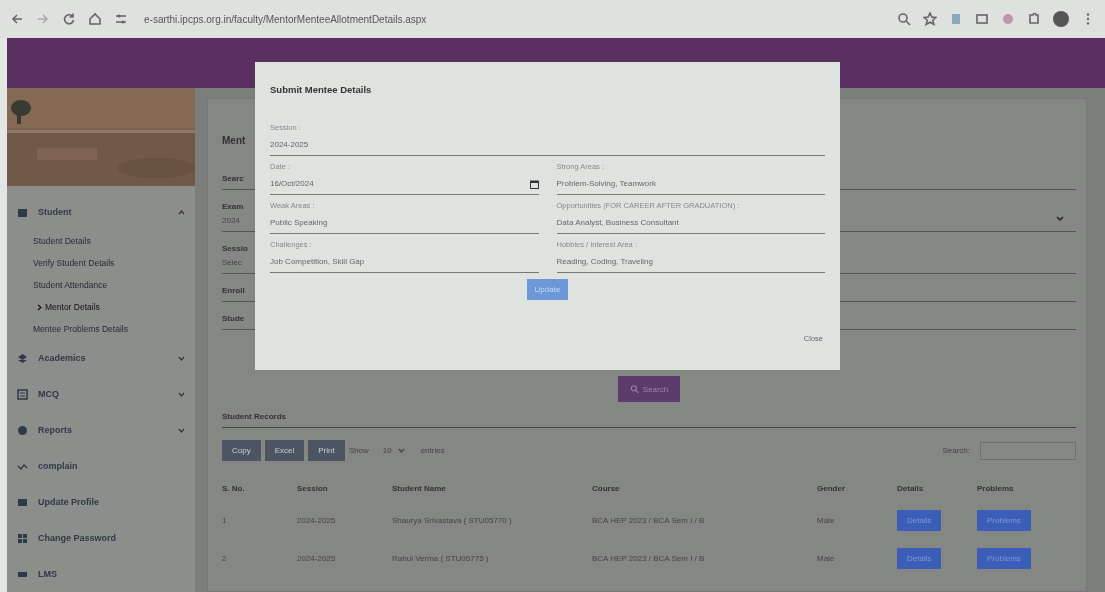  I want to click on sidebar-item: complain, so click(101, 466).